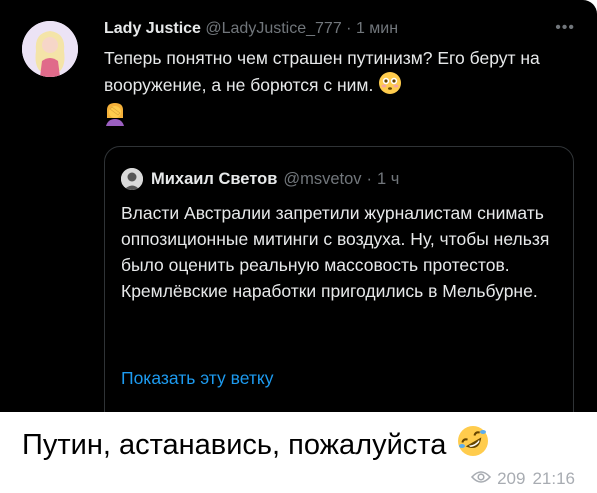 The image size is (597, 493). I want to click on tweet-author-line: Lady Justice @LadyJustice_777 · 1 мин, so click(251, 29).